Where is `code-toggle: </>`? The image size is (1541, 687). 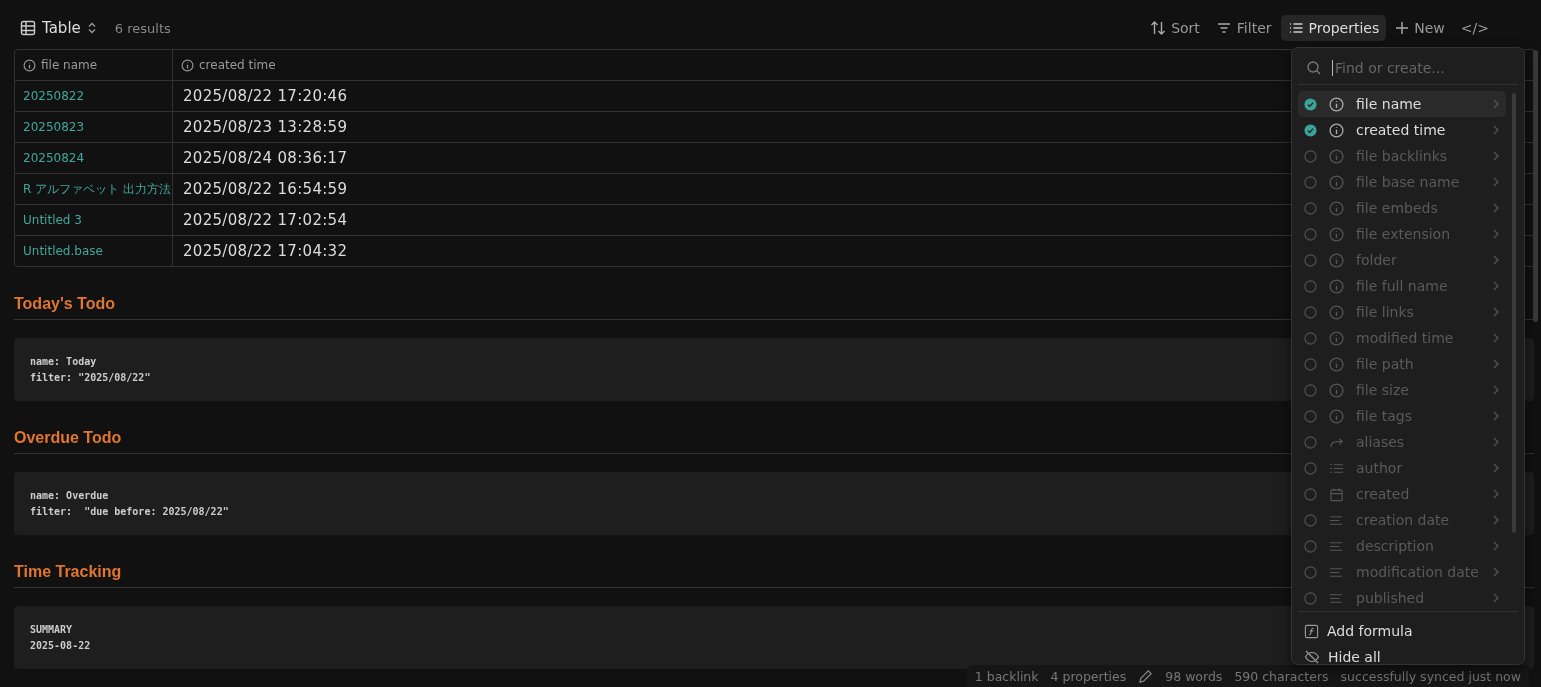
code-toggle: </> is located at coordinates (1474, 28).